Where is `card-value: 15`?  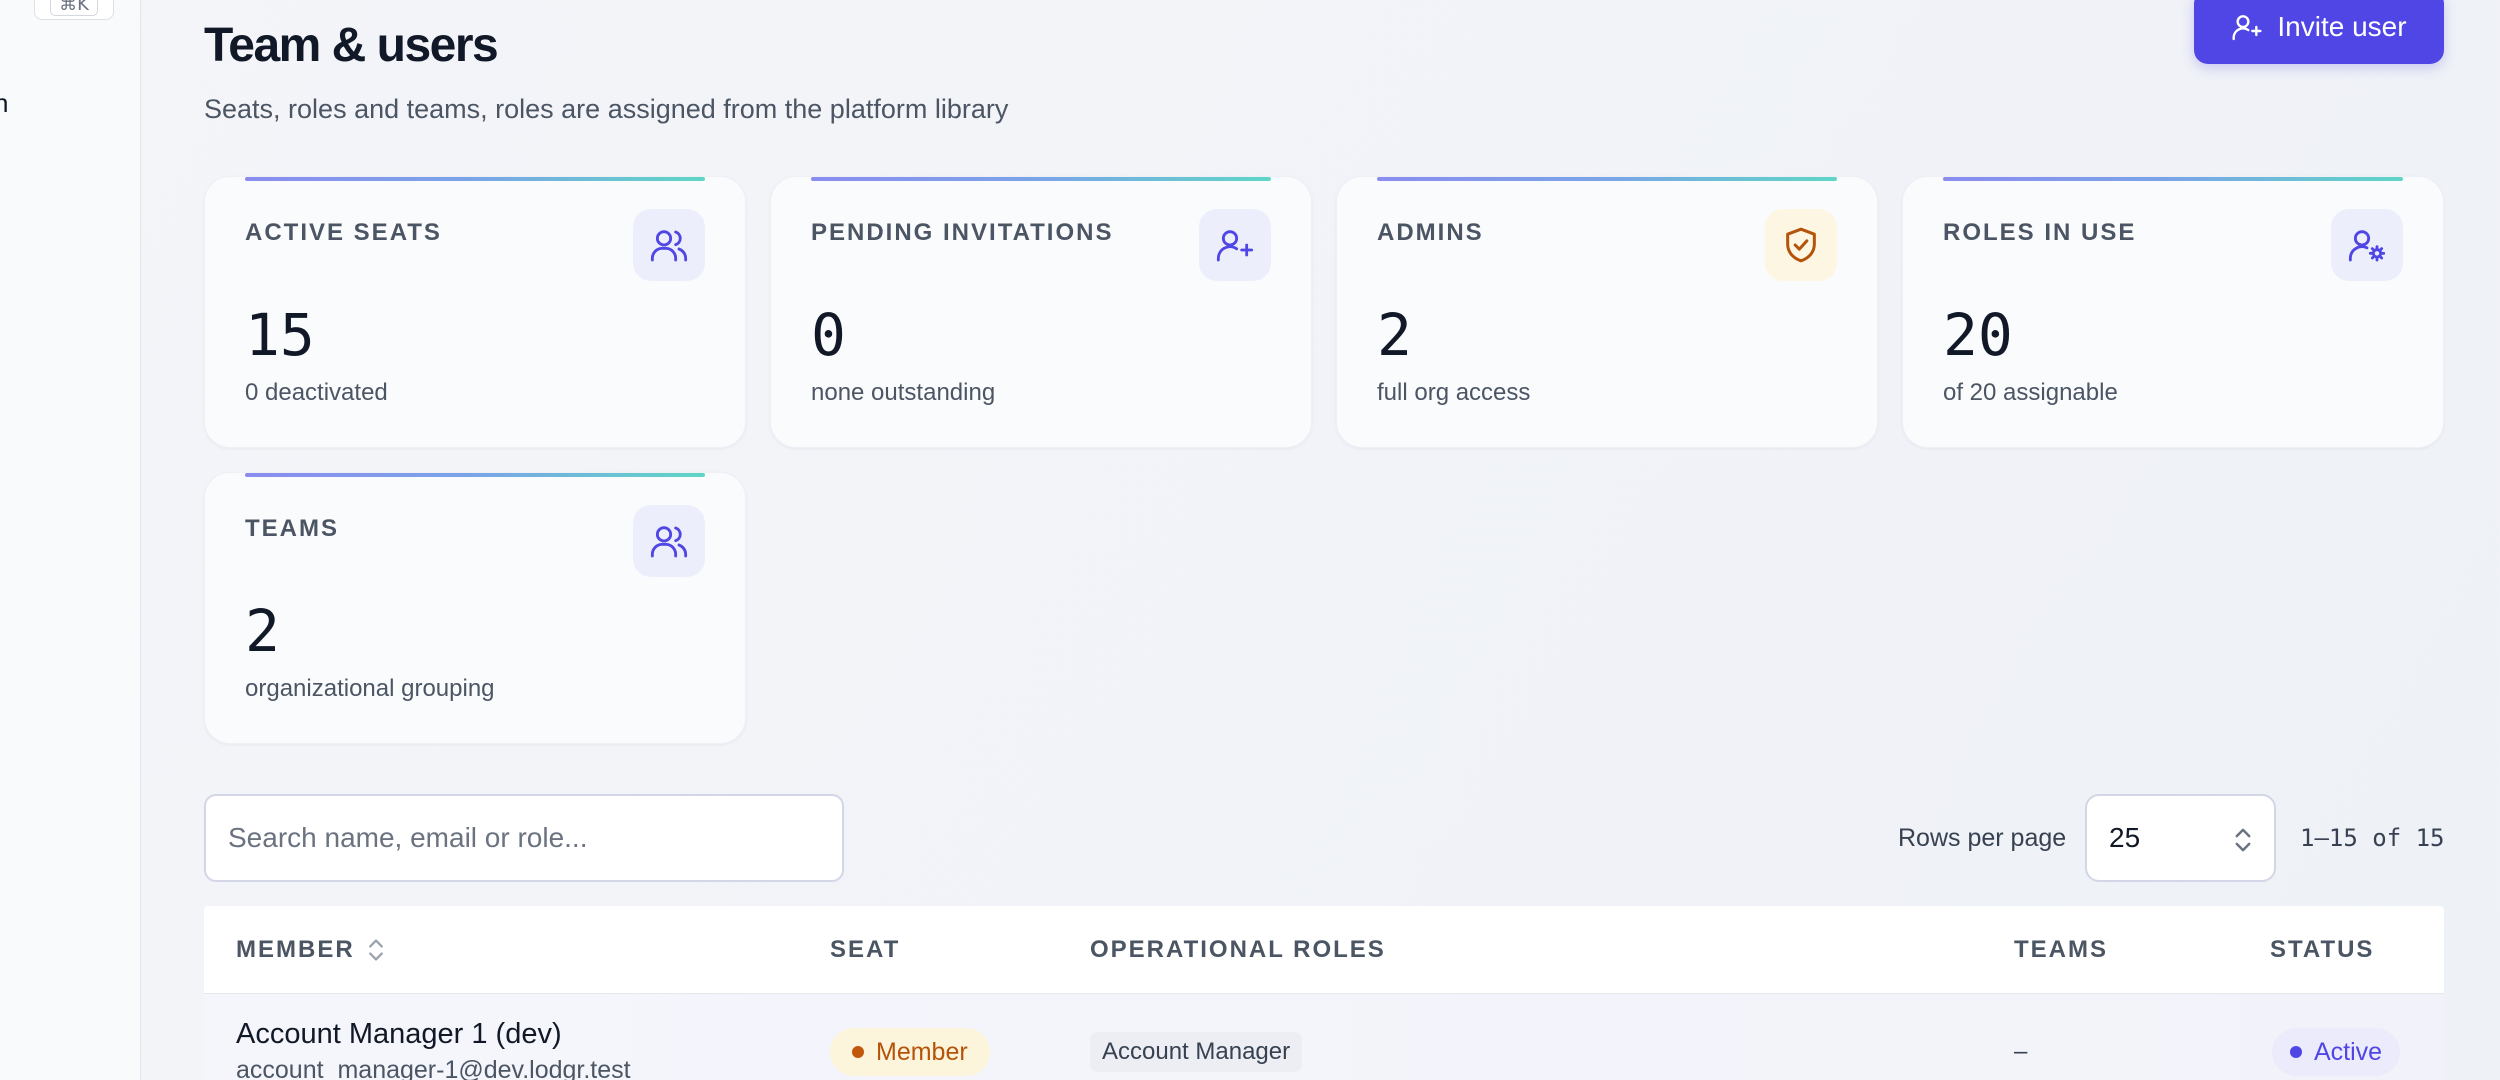 card-value: 15 is located at coordinates (280, 335).